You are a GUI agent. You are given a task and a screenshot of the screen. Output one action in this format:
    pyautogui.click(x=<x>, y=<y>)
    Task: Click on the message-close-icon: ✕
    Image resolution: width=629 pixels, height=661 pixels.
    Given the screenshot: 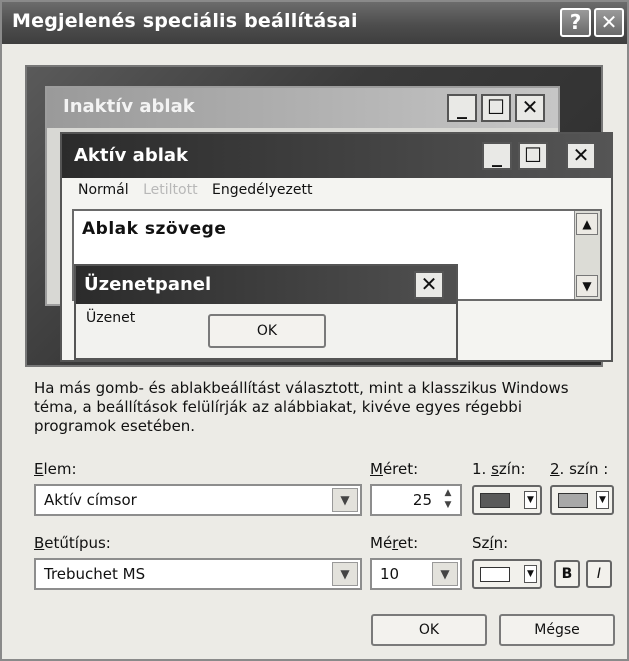 What is the action you would take?
    pyautogui.click(x=429, y=285)
    